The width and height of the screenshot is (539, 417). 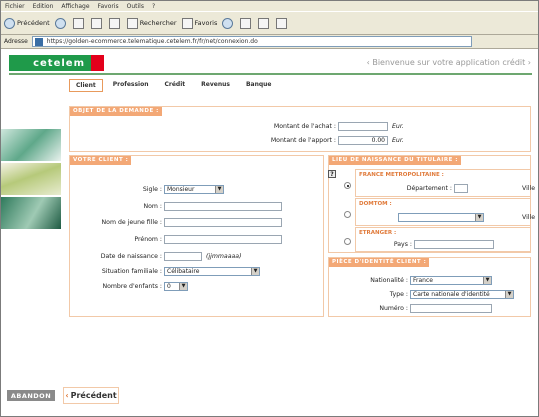 I want to click on refresh-icon, so click(x=96, y=23).